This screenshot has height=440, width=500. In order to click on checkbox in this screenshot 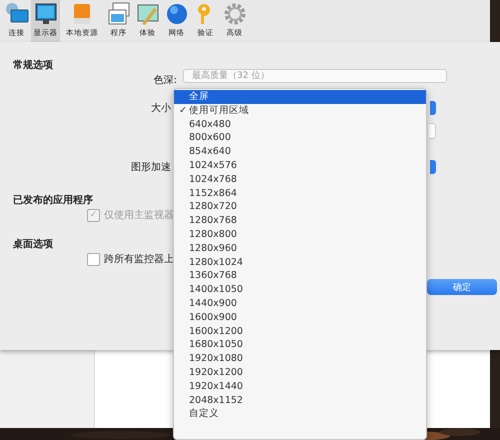, I will do `click(93, 259)`.